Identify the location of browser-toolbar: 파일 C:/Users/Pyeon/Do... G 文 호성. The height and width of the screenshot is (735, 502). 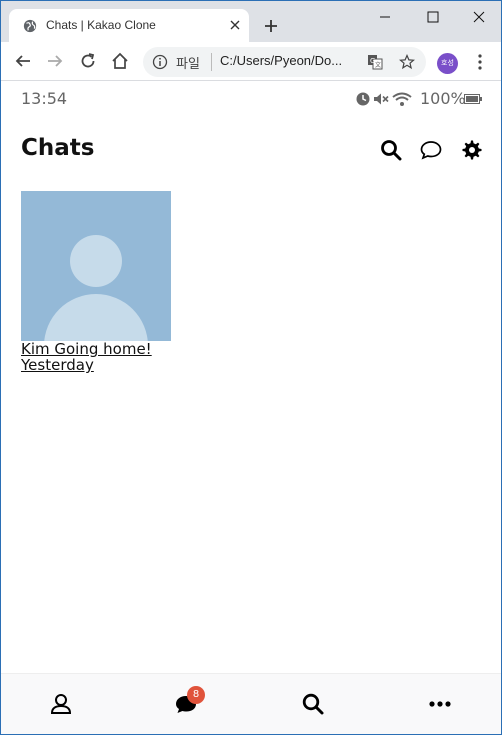
(251, 61).